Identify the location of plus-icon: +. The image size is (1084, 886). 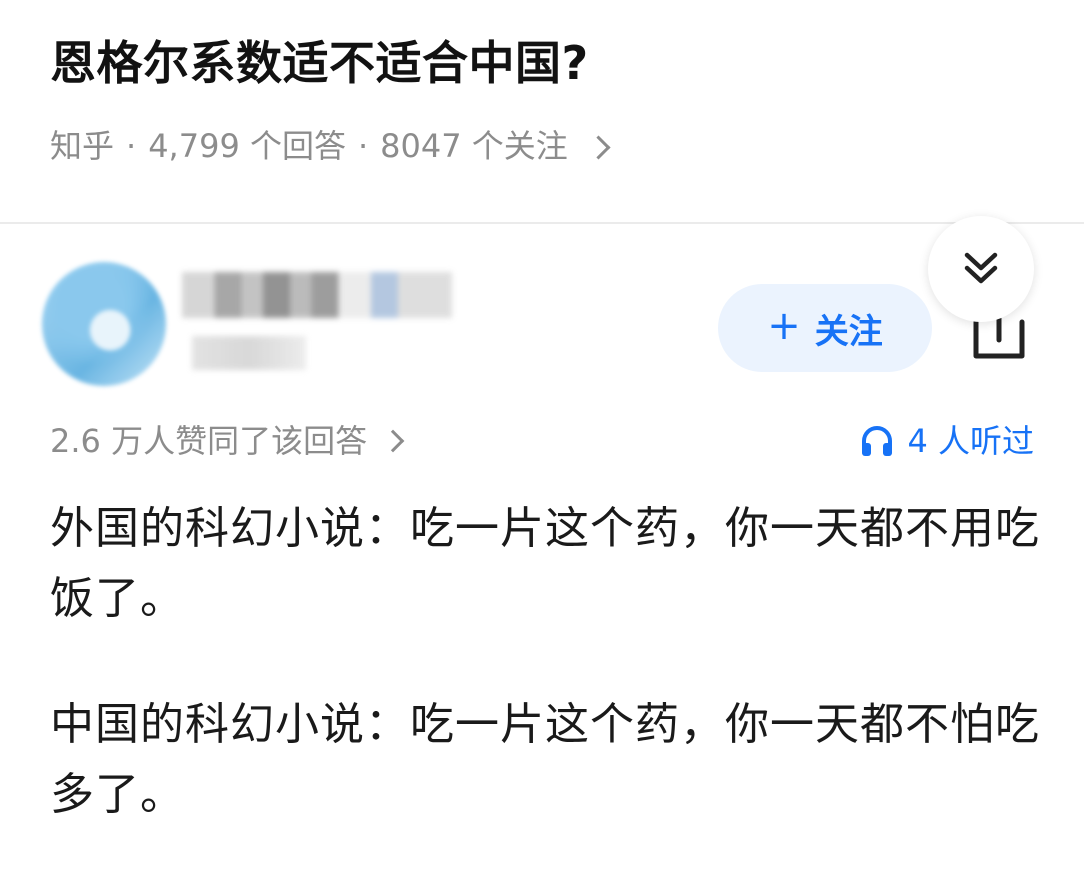
(784, 326).